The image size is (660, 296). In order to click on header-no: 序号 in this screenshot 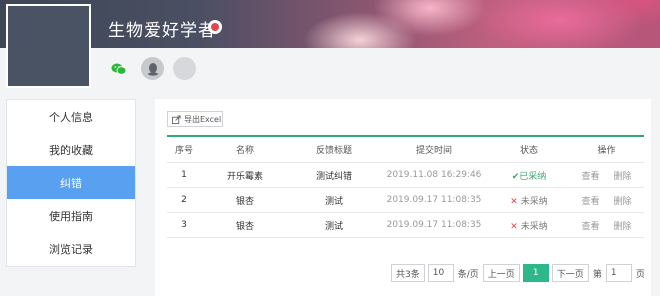, I will do `click(183, 151)`.